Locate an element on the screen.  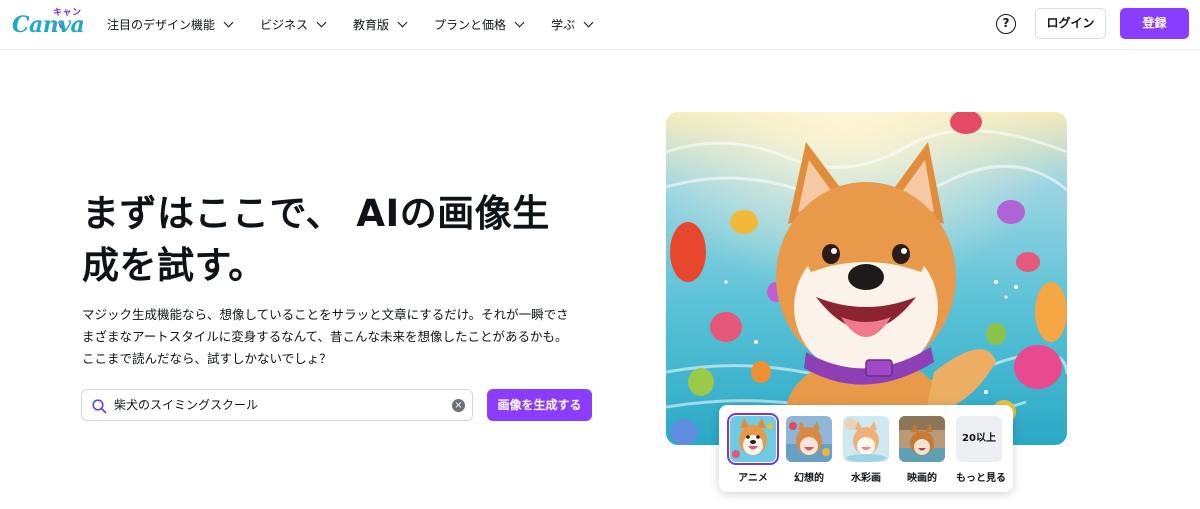
nav-item-pricing: プランと価格 is located at coordinates (479, 24).